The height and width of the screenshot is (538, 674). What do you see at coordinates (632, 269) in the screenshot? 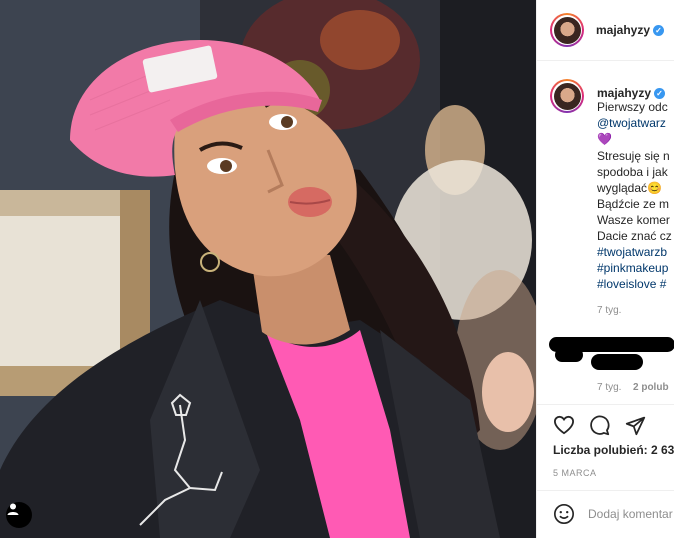
I see `hashtag-link: #pinkmakeup` at bounding box center [632, 269].